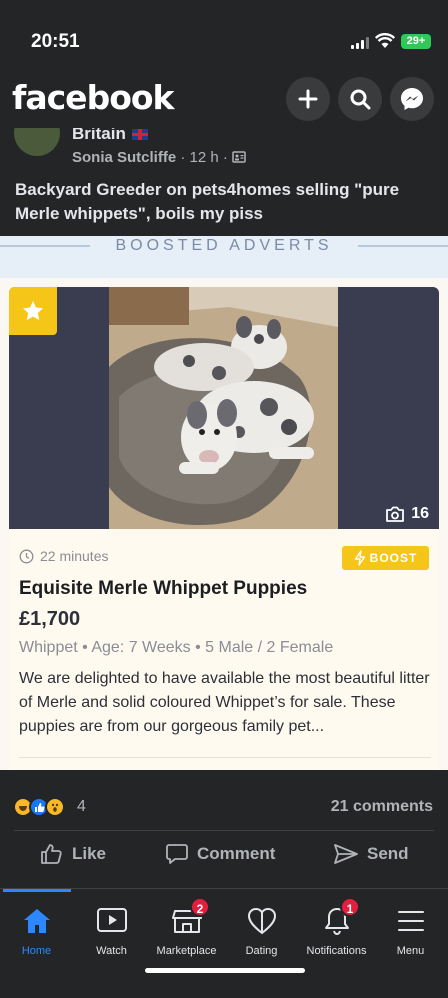 The height and width of the screenshot is (998, 448). Describe the element at coordinates (393, 558) in the screenshot. I see `boost-button-label: BOOST` at that location.